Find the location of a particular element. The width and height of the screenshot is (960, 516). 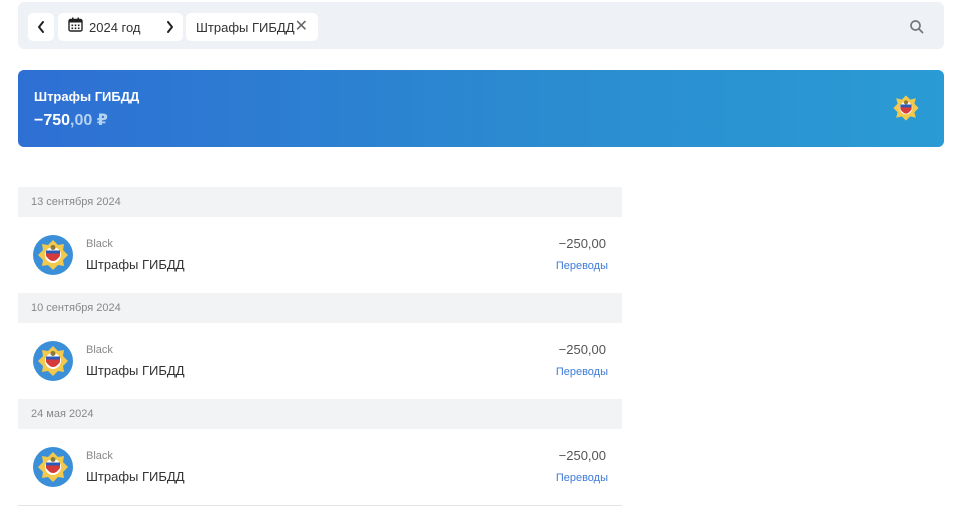

calendar-icon is located at coordinates (75, 27).